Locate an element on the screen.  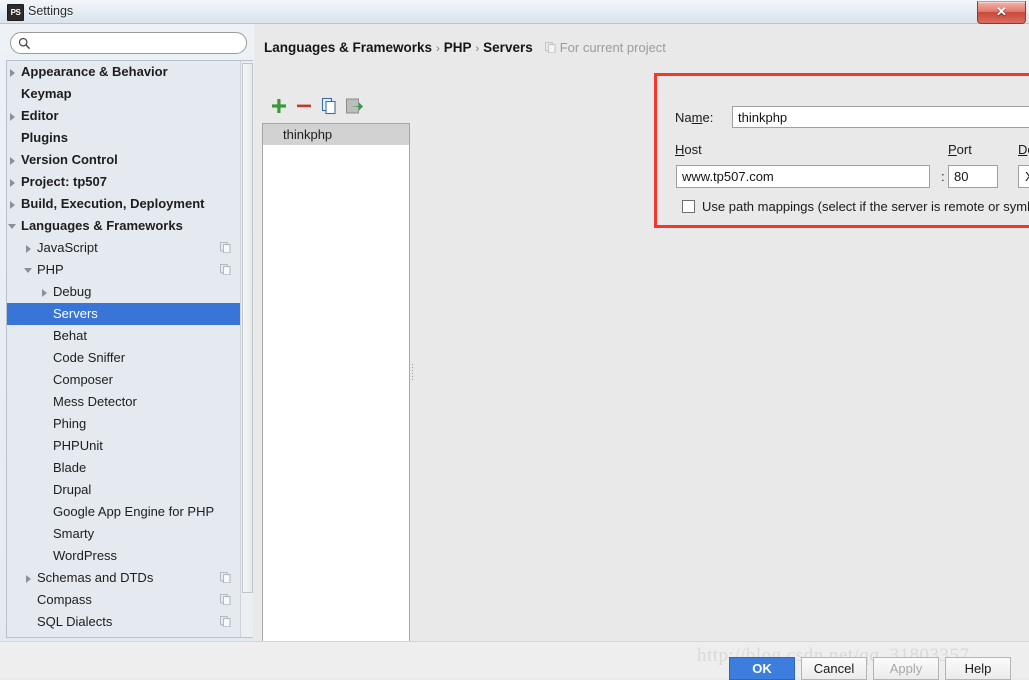
search-box is located at coordinates (128, 43).